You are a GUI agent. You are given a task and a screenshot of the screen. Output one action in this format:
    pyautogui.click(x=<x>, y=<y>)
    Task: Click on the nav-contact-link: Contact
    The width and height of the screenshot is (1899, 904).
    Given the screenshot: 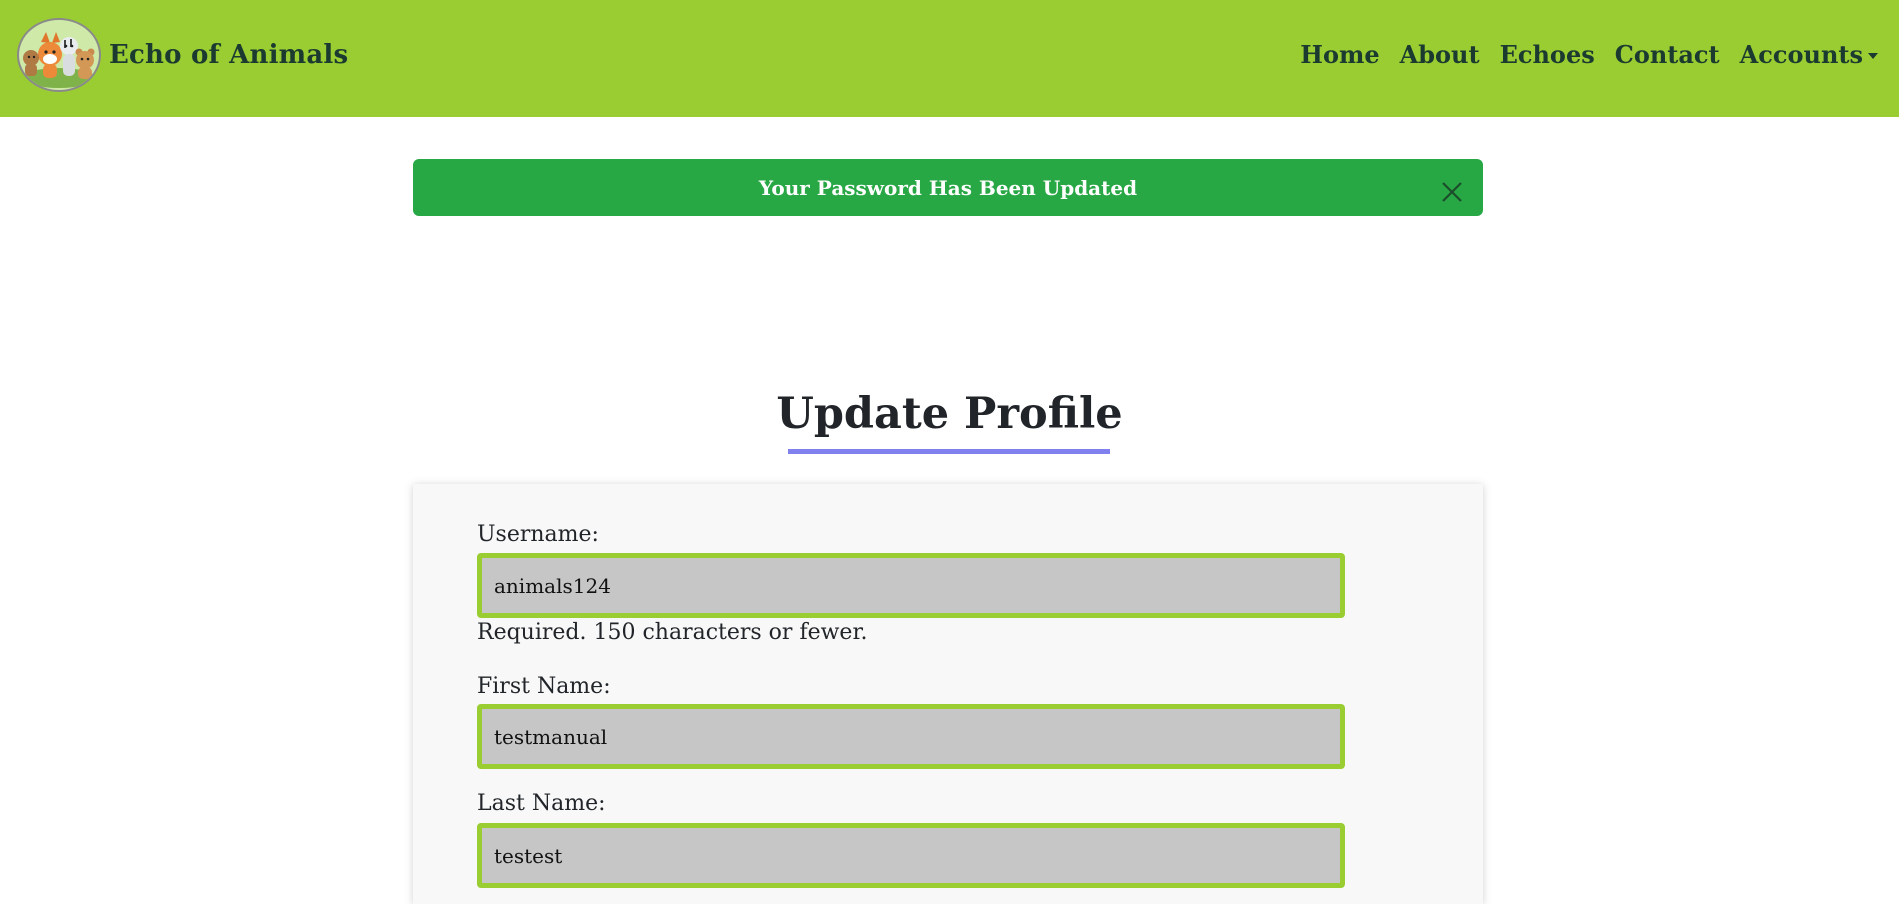 What is the action you would take?
    pyautogui.click(x=1667, y=54)
    